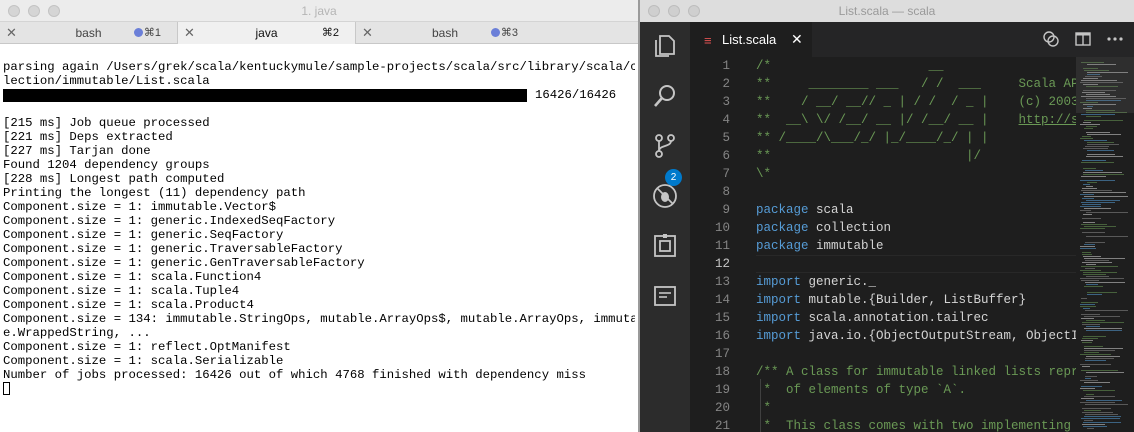  I want to click on terminal-line: Component.size = 1: scala.Product4, so click(128, 305).